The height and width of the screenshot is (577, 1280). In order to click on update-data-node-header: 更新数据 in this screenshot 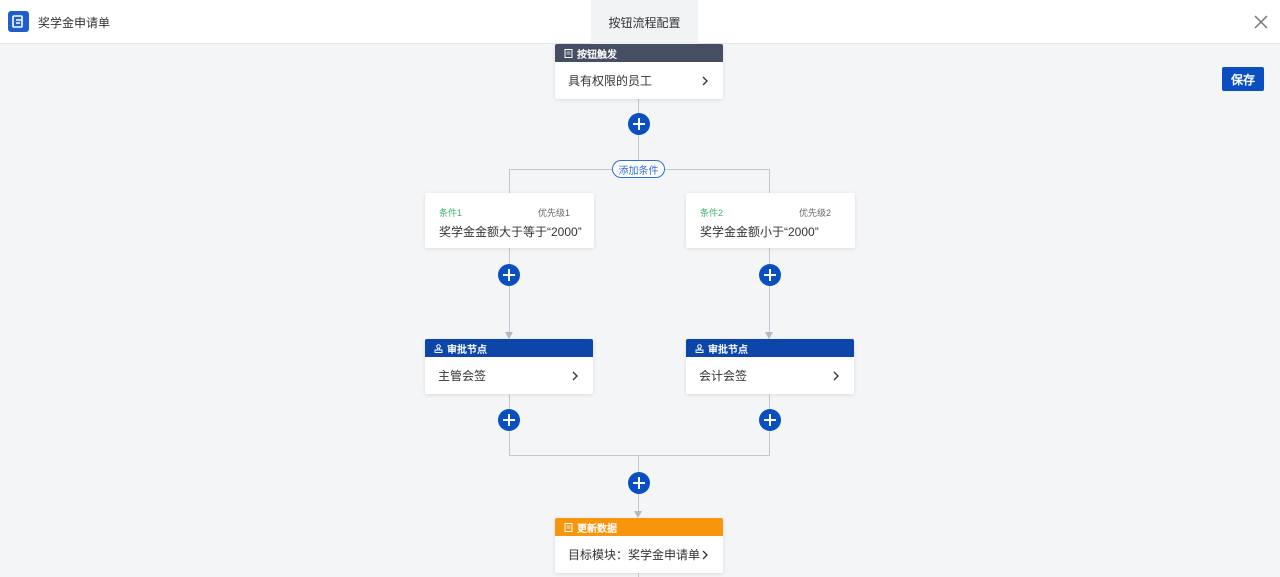, I will do `click(639, 527)`.